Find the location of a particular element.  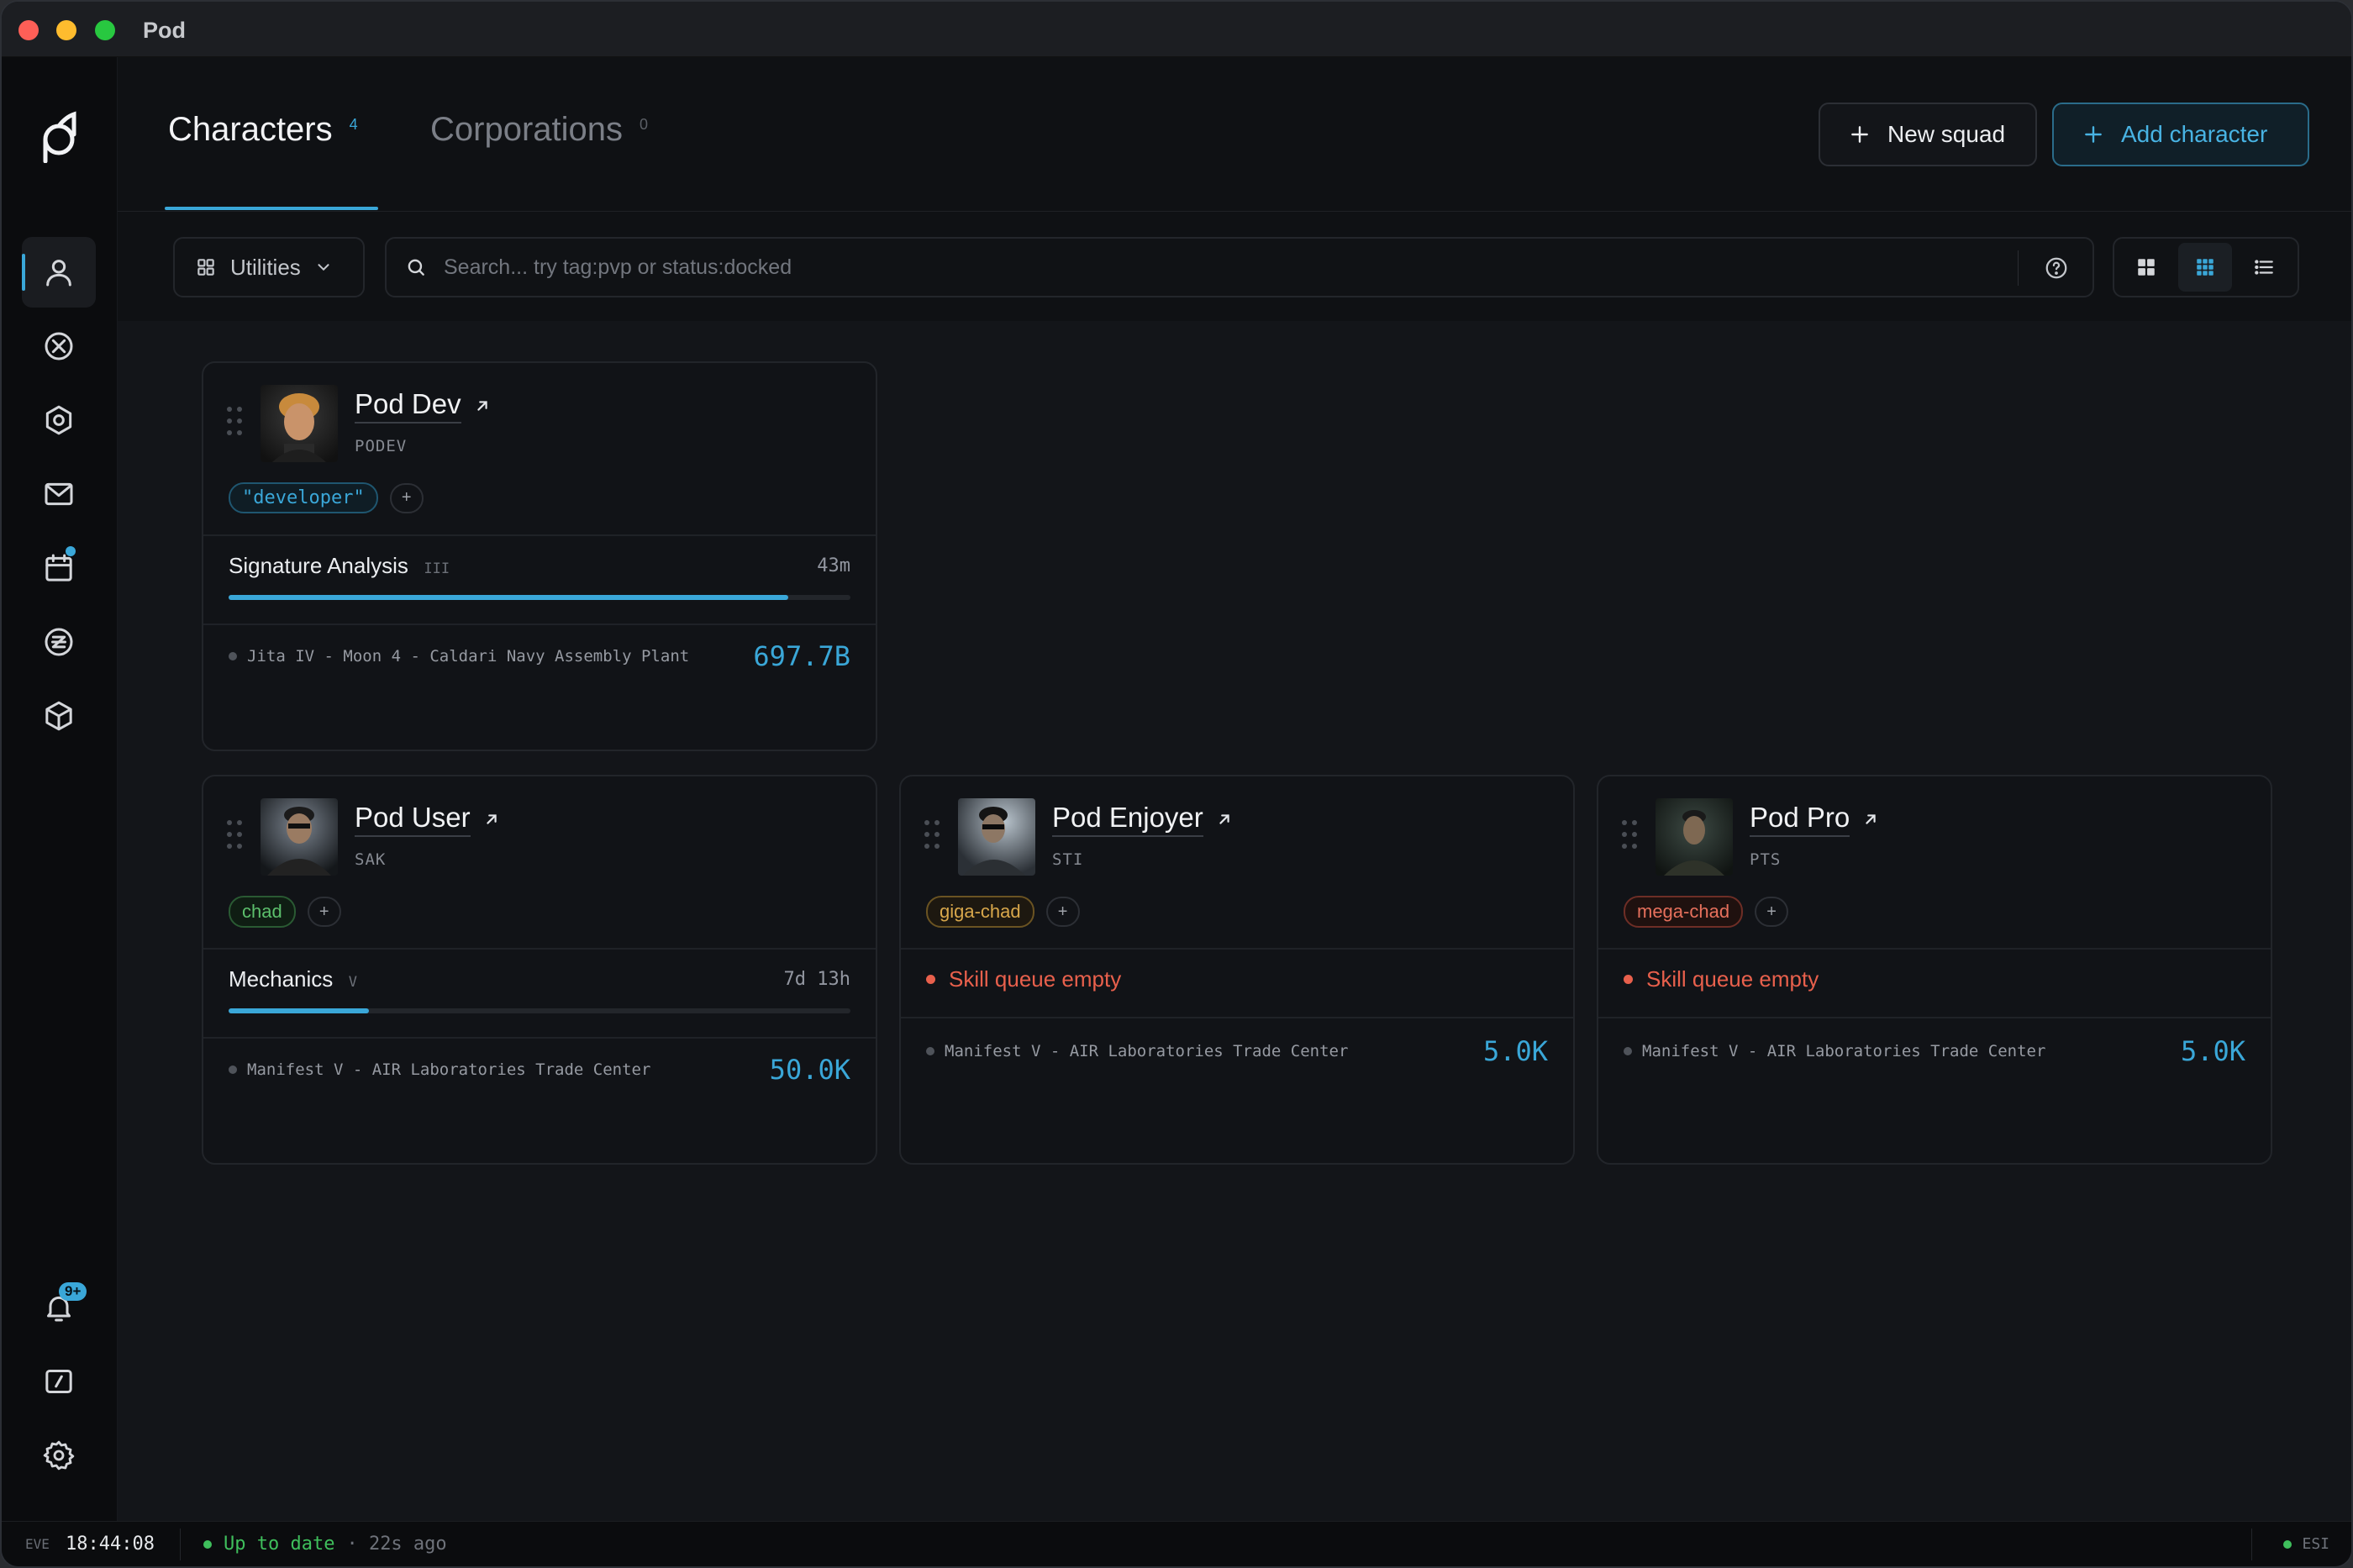

window-title: Pod is located at coordinates (164, 31).